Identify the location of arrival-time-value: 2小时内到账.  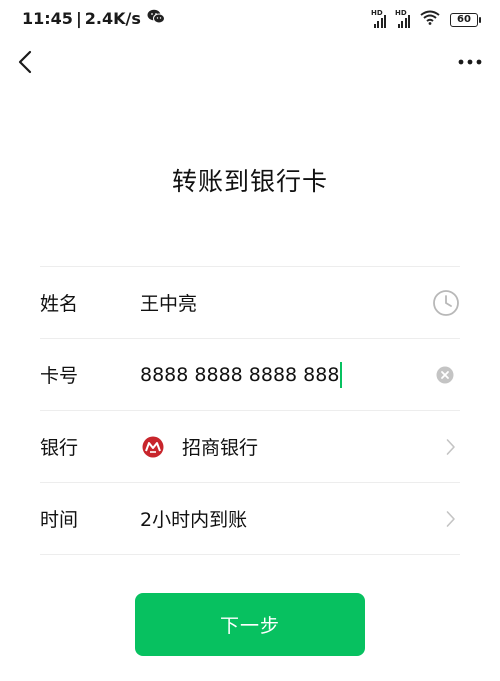
(194, 520).